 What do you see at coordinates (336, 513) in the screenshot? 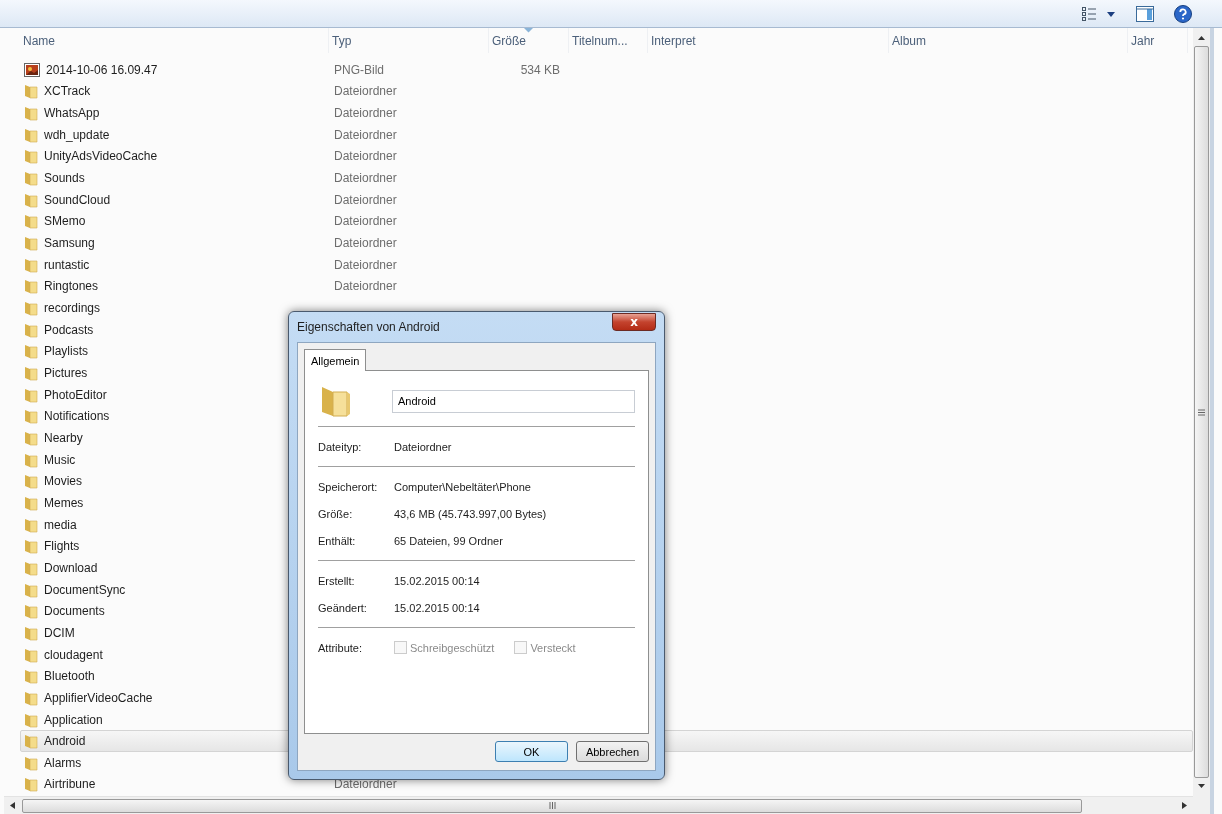
I see `property-label: Größe:` at bounding box center [336, 513].